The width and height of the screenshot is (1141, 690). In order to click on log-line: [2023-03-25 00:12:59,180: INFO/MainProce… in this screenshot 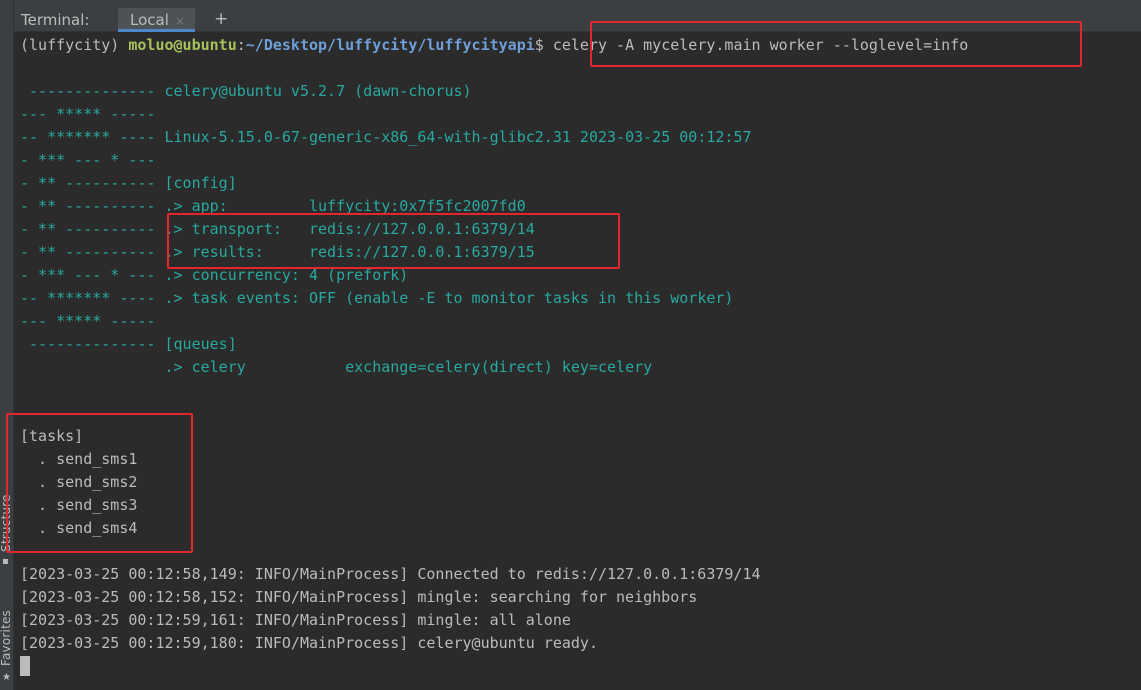, I will do `click(309, 643)`.